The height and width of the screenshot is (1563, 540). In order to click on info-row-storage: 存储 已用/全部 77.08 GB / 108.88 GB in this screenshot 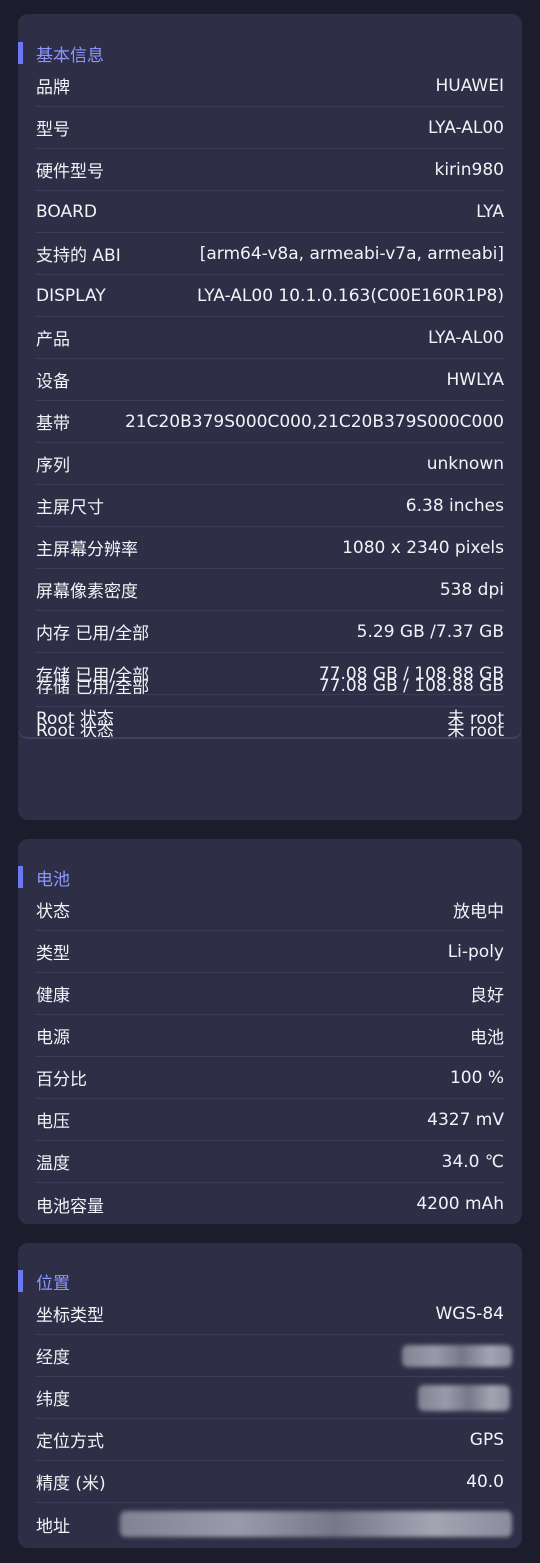, I will do `click(270, 674)`.